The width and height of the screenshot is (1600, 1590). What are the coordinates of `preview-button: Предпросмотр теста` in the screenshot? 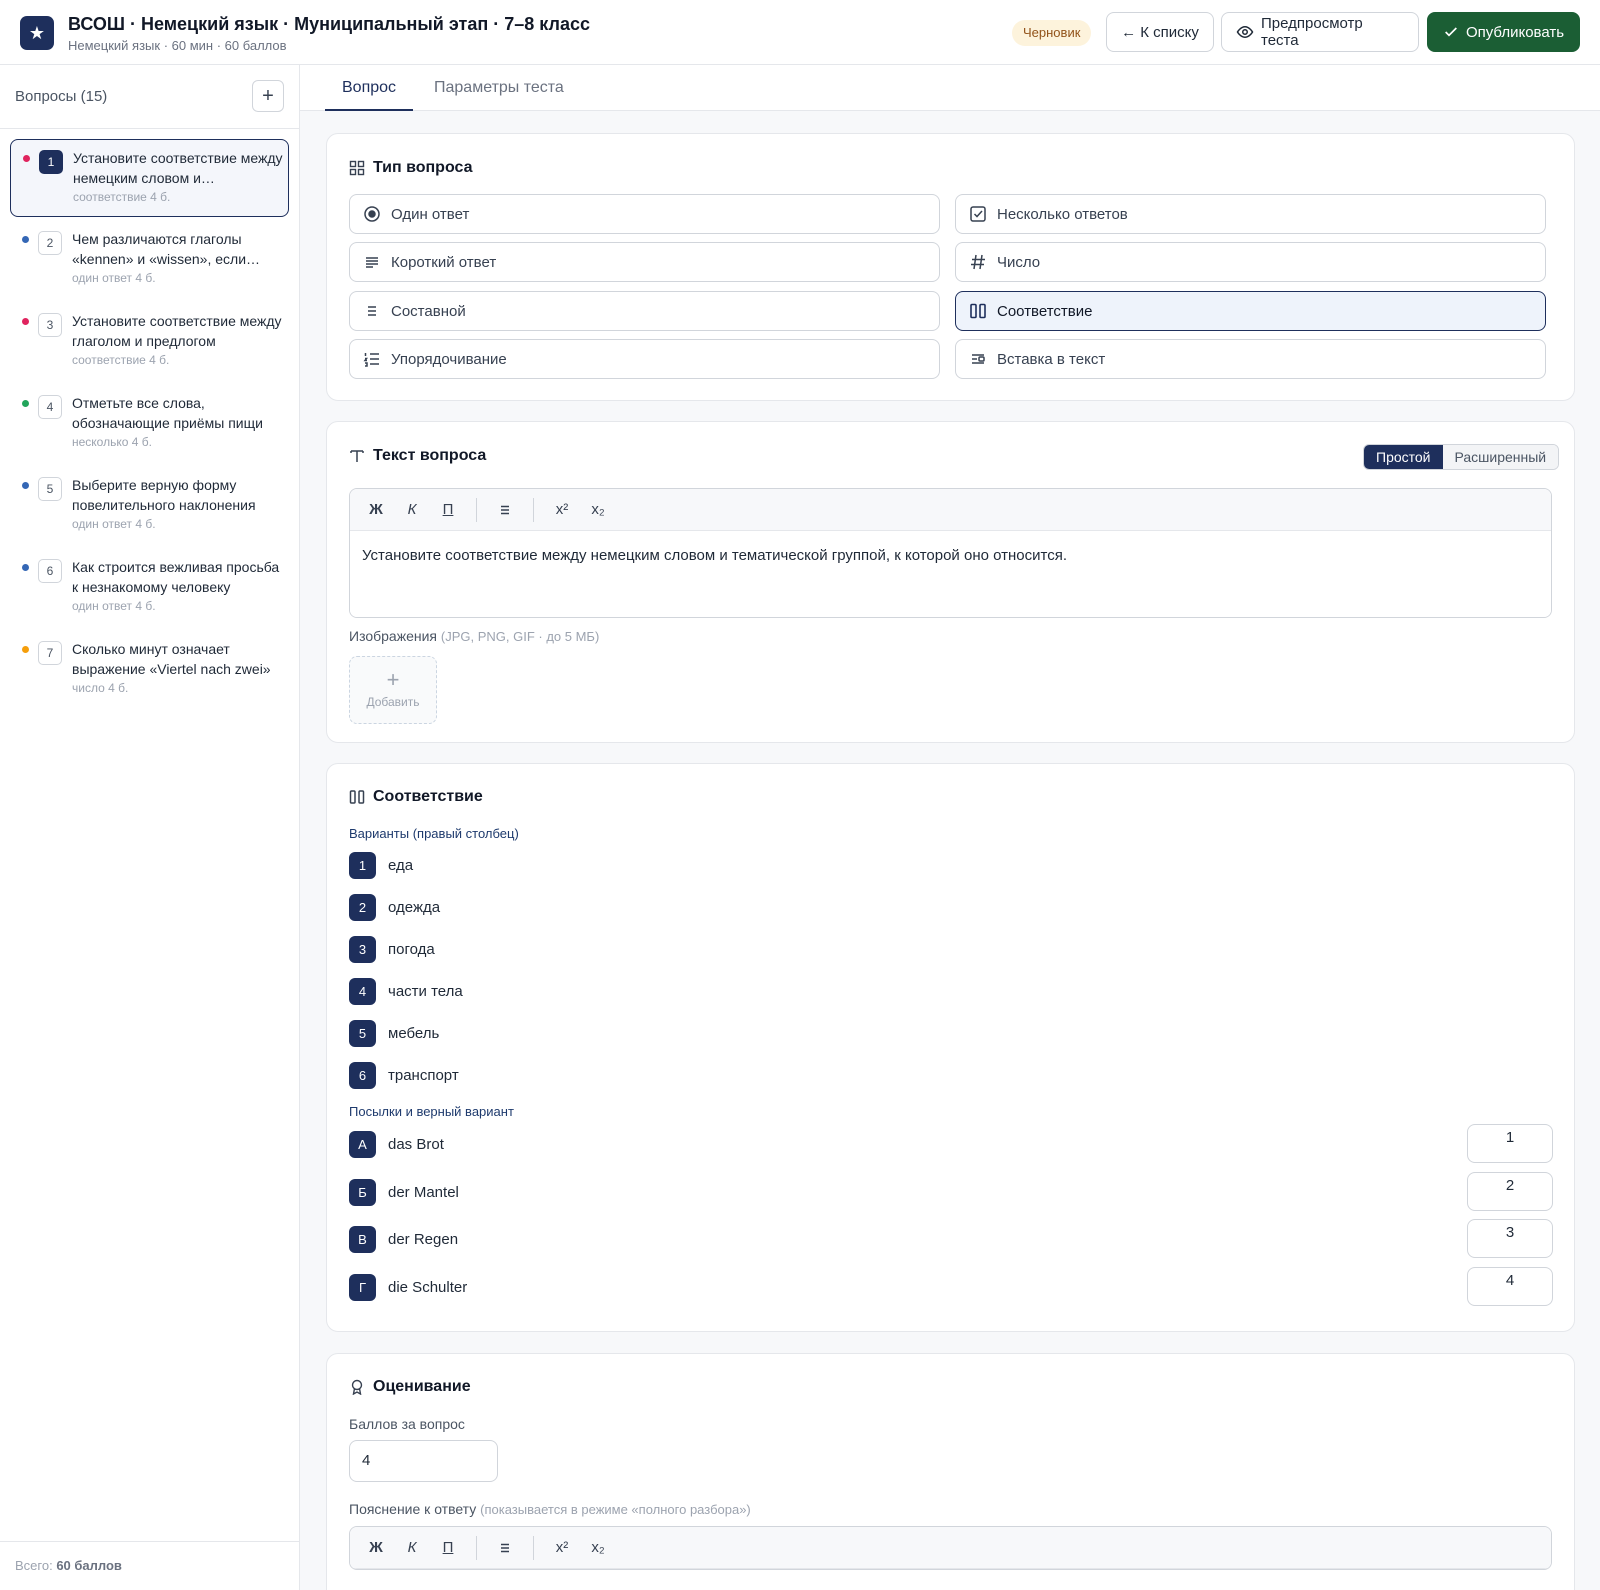 It's located at (1320, 32).